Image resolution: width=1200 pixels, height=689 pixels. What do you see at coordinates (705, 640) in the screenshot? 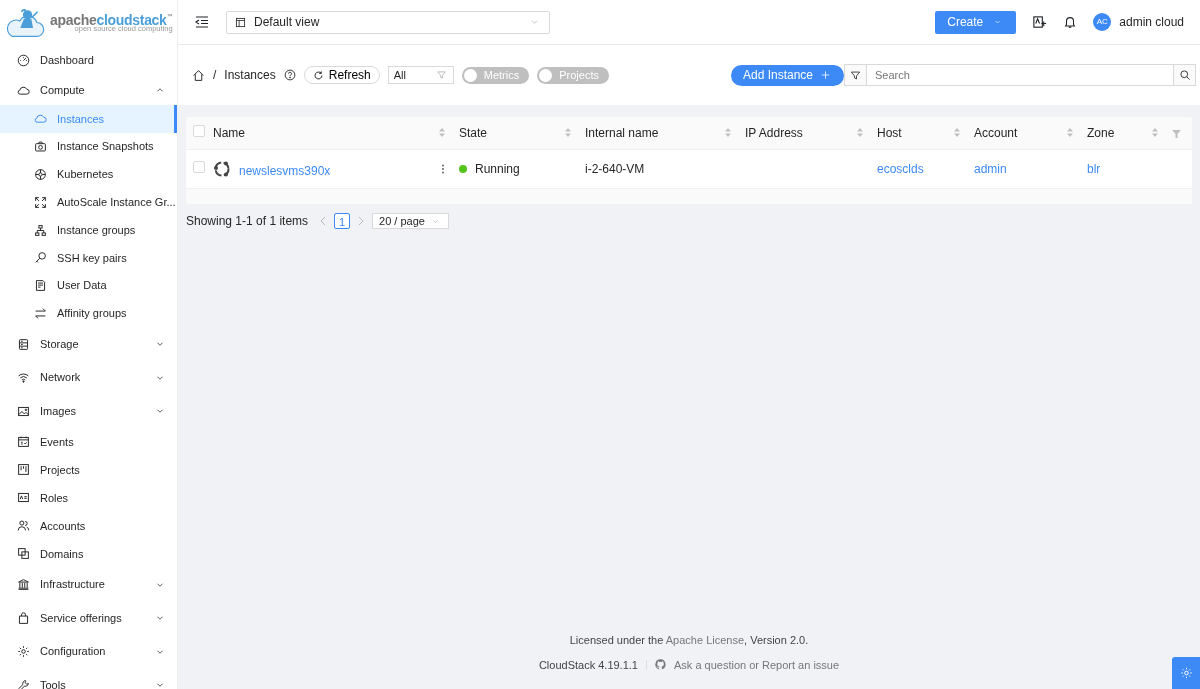
I see `license-link: Apache License` at bounding box center [705, 640].